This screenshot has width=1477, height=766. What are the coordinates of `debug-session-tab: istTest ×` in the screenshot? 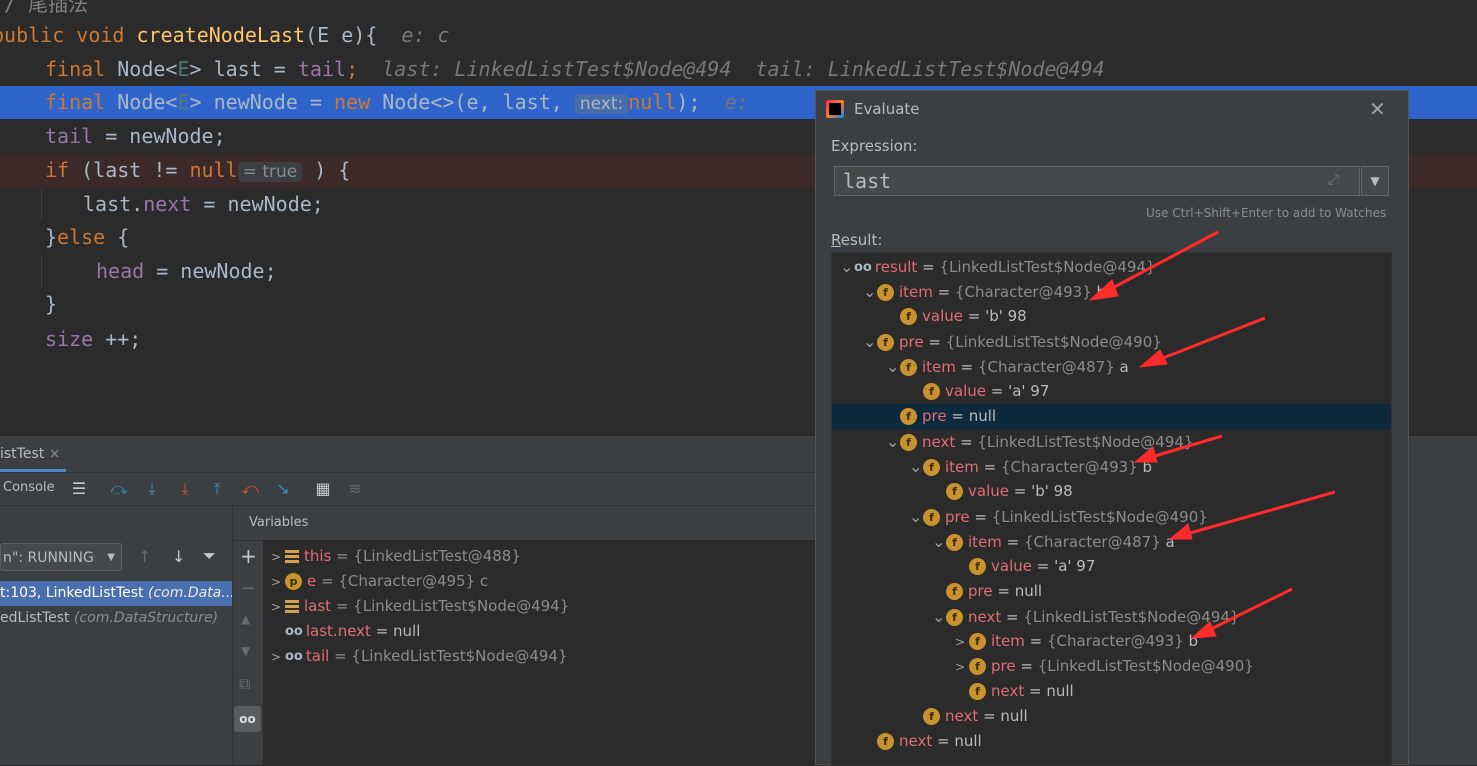 It's located at (33, 454).